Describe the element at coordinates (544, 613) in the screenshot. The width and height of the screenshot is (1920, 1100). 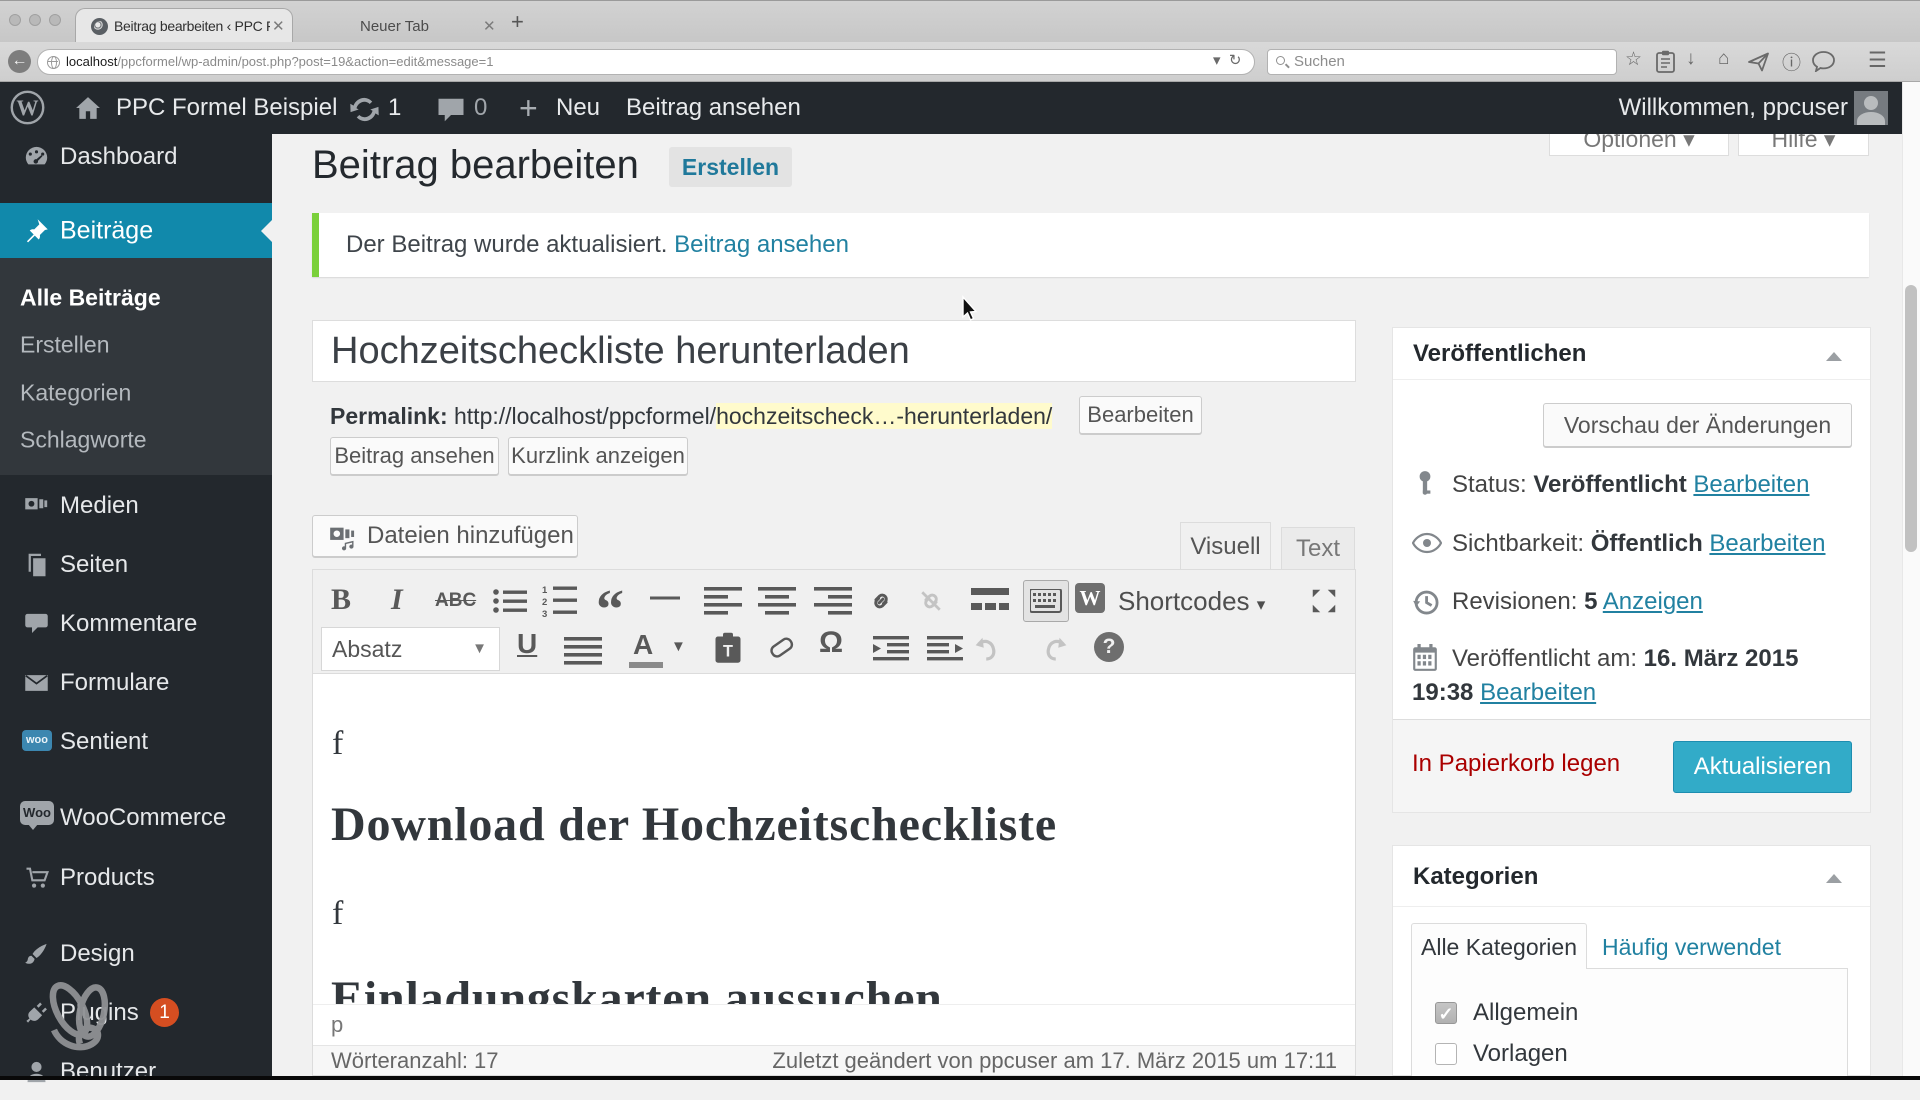
I see `svg-text: 3` at that location.